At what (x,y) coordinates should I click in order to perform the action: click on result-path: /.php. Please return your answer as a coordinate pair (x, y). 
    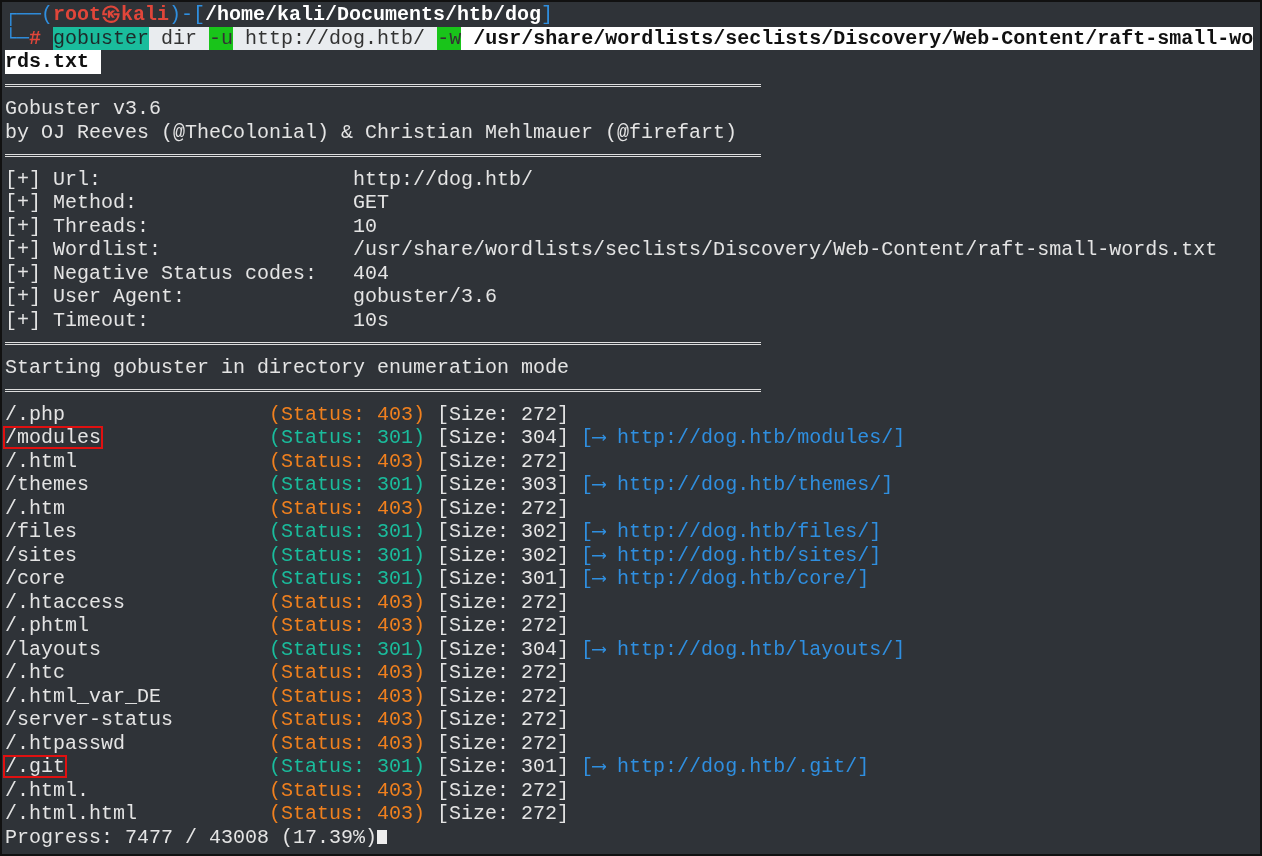
    Looking at the image, I should click on (35, 414).